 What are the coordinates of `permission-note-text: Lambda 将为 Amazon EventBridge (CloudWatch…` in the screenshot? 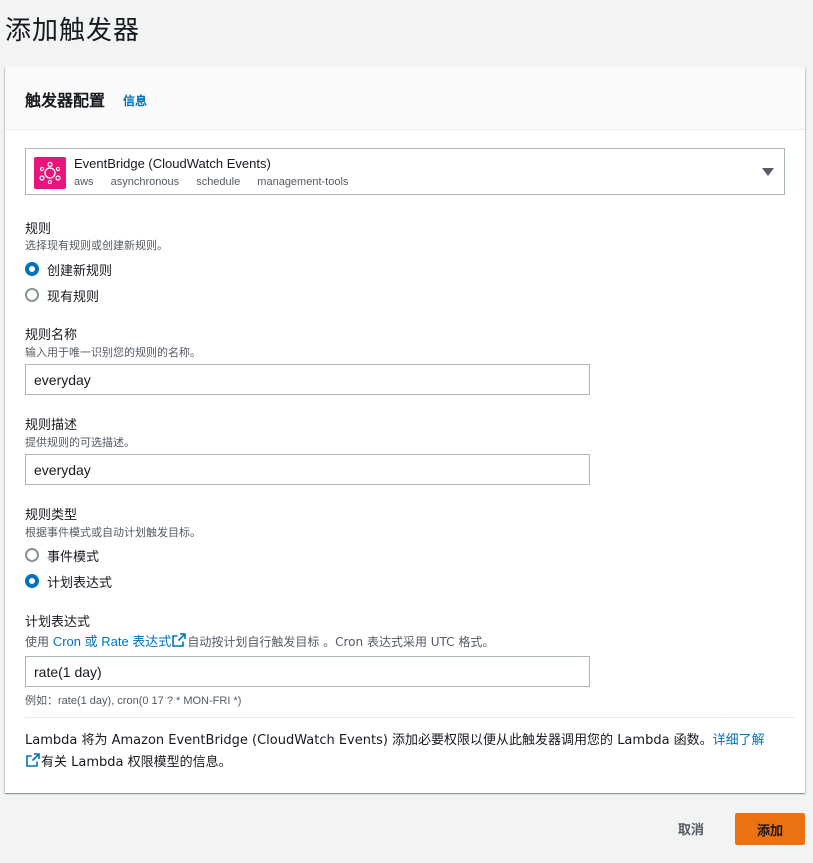 It's located at (369, 740).